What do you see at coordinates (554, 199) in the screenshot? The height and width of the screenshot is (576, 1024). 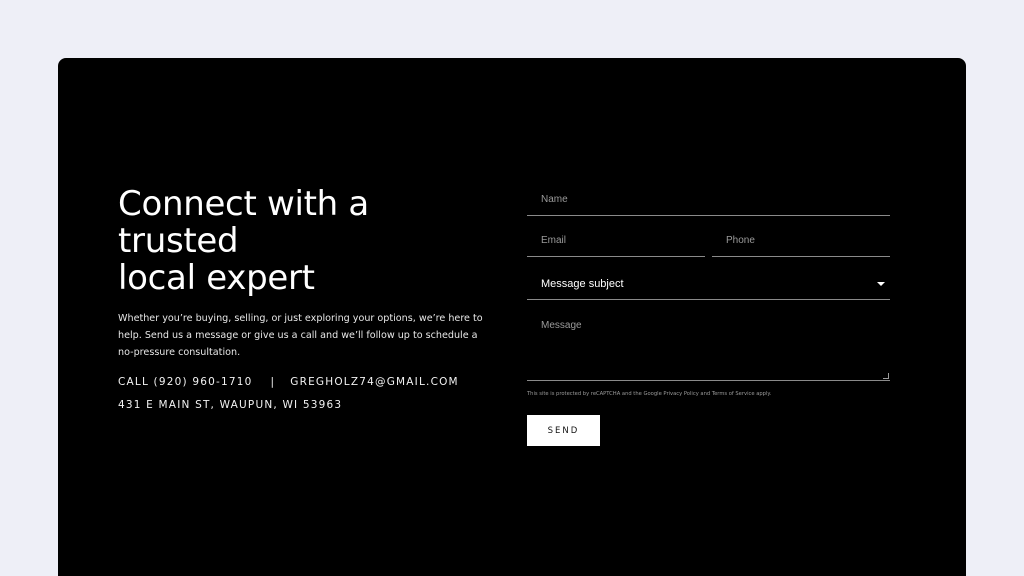 I see `name-placeholder: Name` at bounding box center [554, 199].